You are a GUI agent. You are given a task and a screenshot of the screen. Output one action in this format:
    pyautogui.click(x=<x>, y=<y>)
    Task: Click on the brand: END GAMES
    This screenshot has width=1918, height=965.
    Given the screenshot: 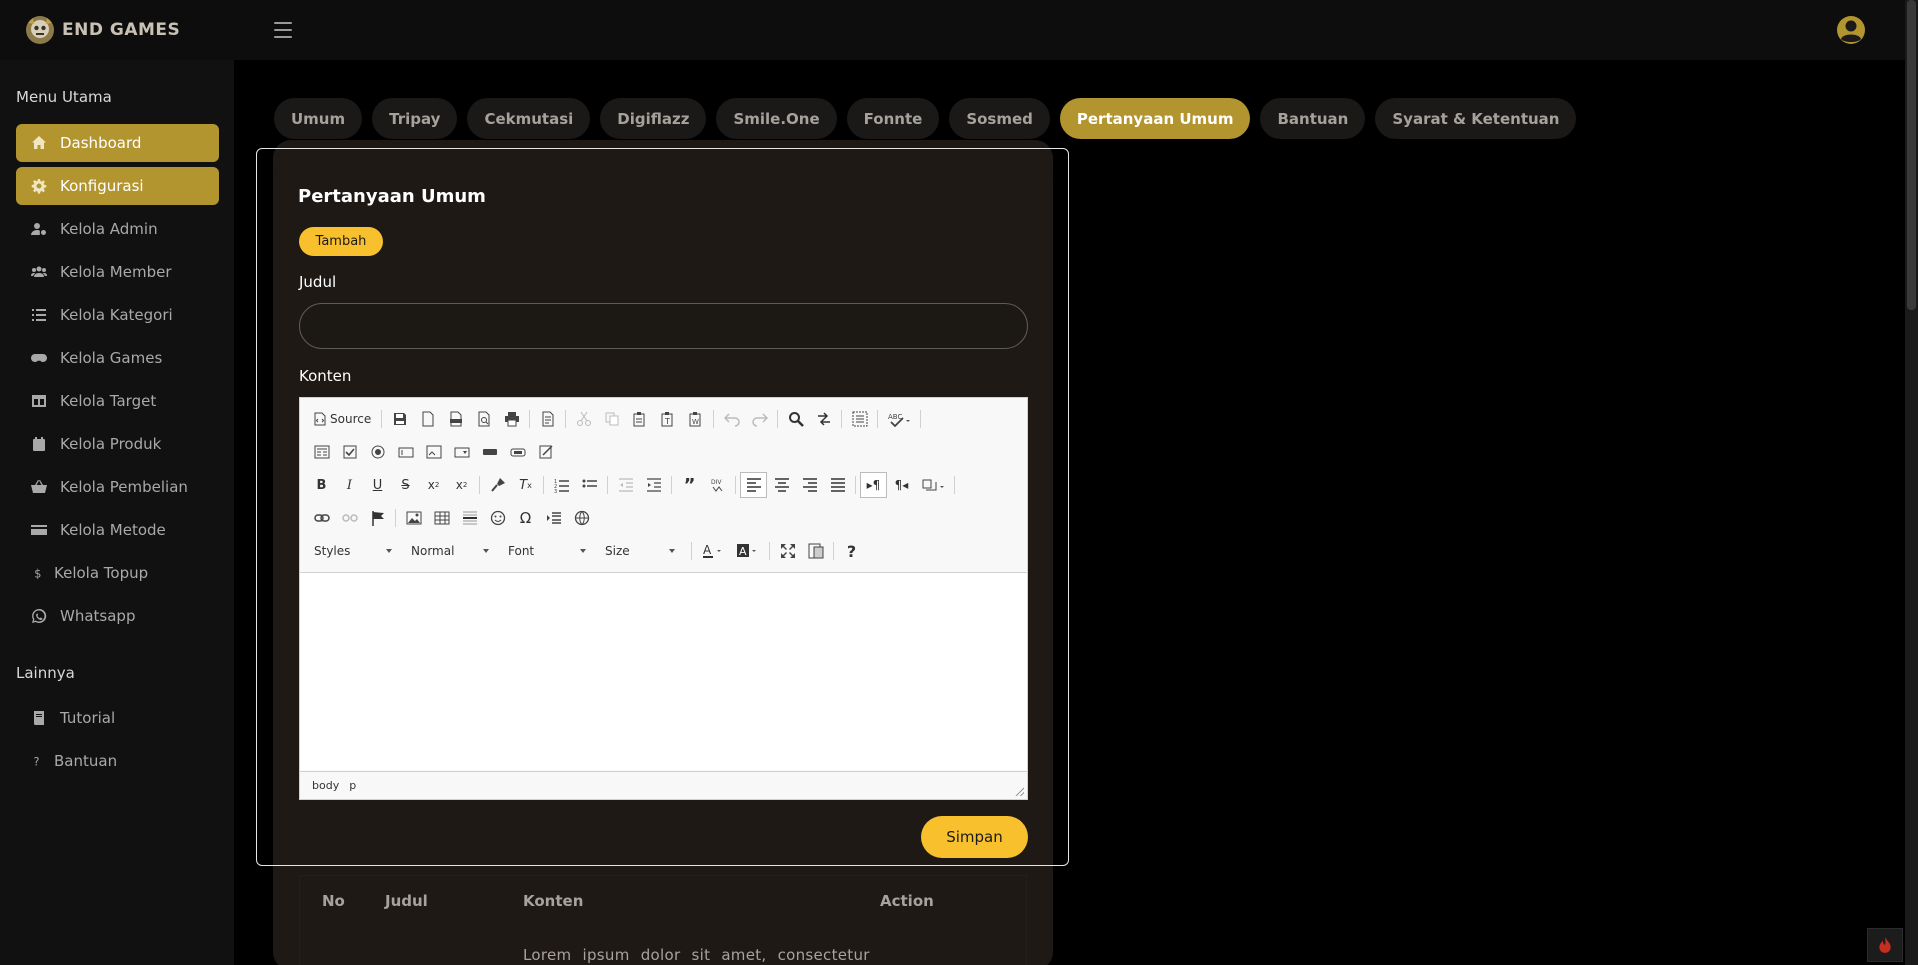 What is the action you would take?
    pyautogui.click(x=102, y=30)
    